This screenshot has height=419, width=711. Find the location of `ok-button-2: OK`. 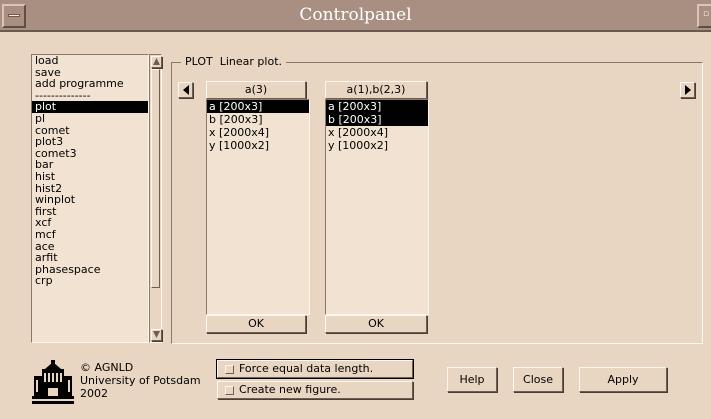

ok-button-2: OK is located at coordinates (376, 324).